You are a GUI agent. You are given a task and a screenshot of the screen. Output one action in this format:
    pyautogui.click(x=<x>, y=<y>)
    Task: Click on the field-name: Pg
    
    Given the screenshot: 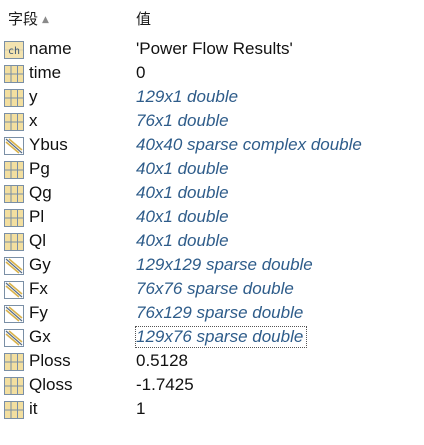 What is the action you would take?
    pyautogui.click(x=39, y=168)
    